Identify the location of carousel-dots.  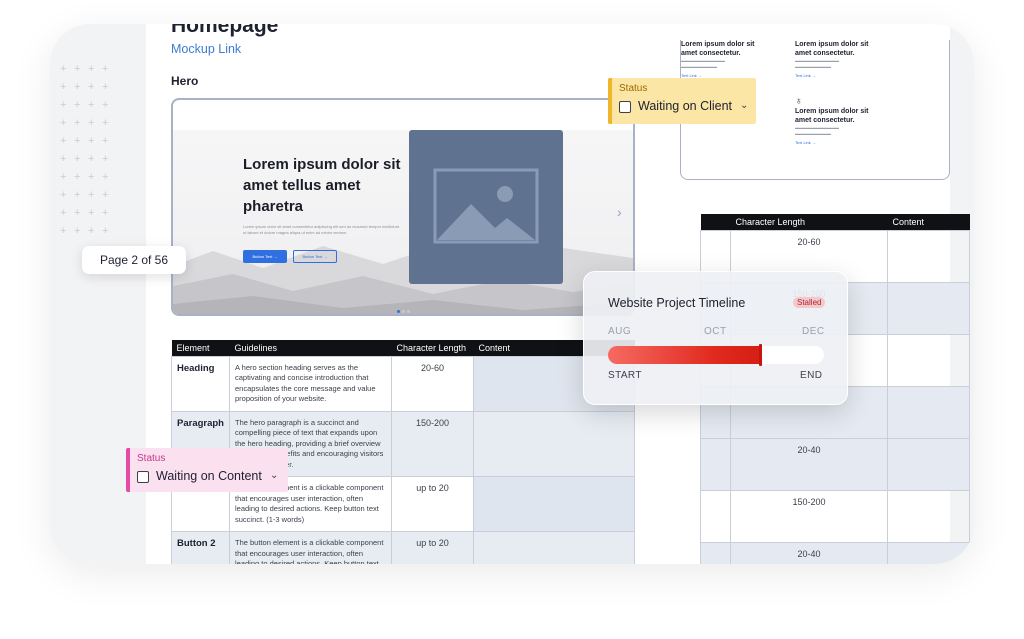
(404, 307).